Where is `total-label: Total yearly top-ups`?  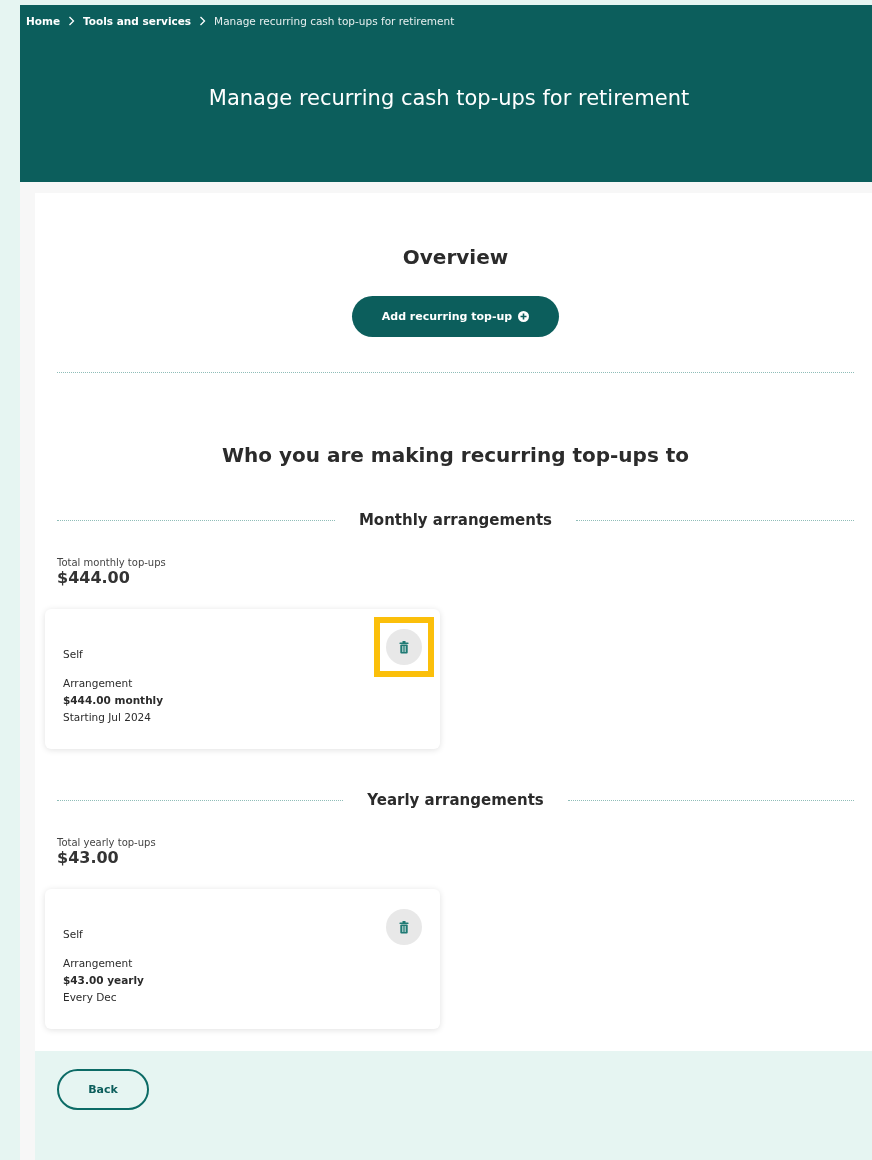
total-label: Total yearly top-ups is located at coordinates (107, 842).